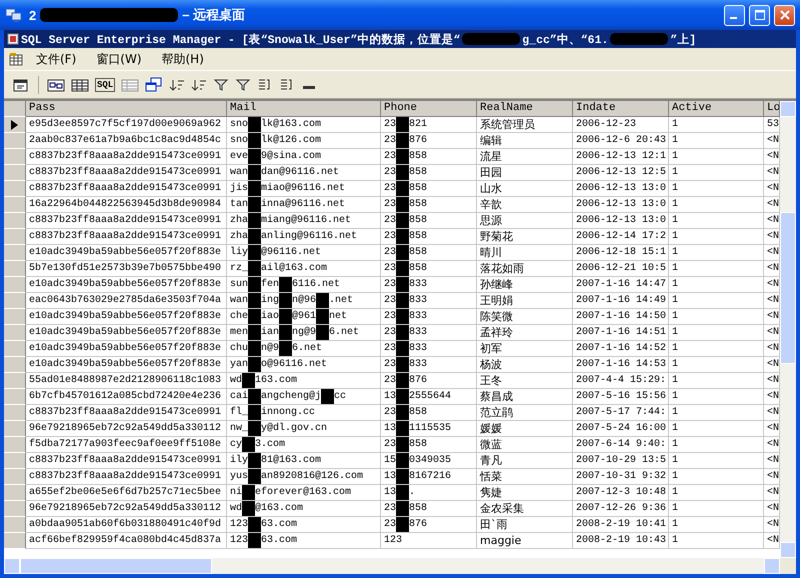  What do you see at coordinates (130, 84) in the screenshot?
I see `results-pane-icon` at bounding box center [130, 84].